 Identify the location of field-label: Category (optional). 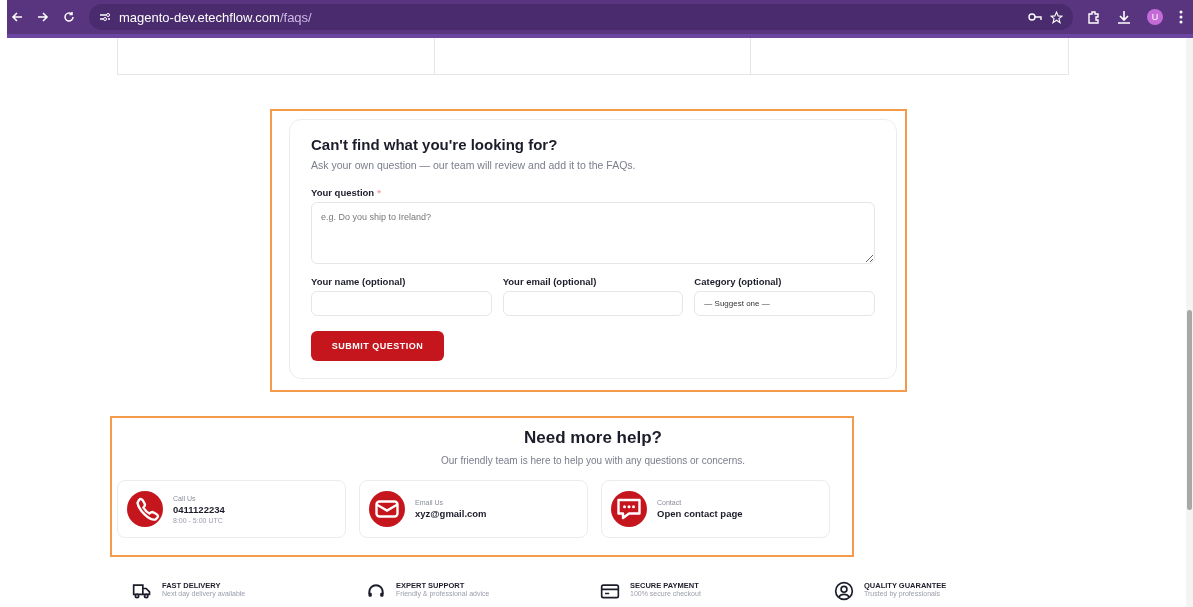
(738, 281).